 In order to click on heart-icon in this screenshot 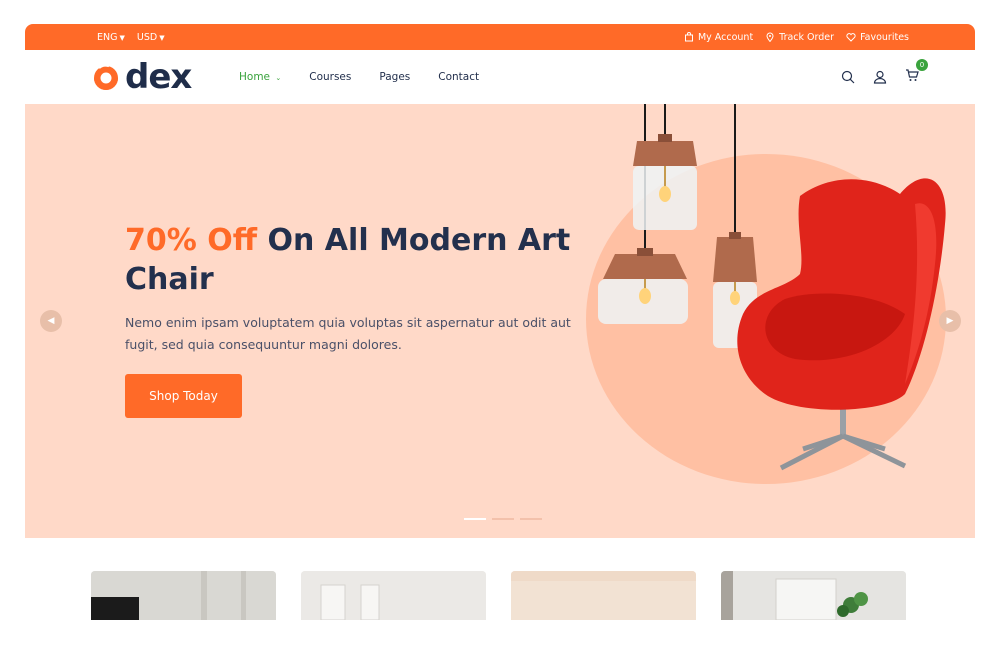, I will do `click(851, 37)`.